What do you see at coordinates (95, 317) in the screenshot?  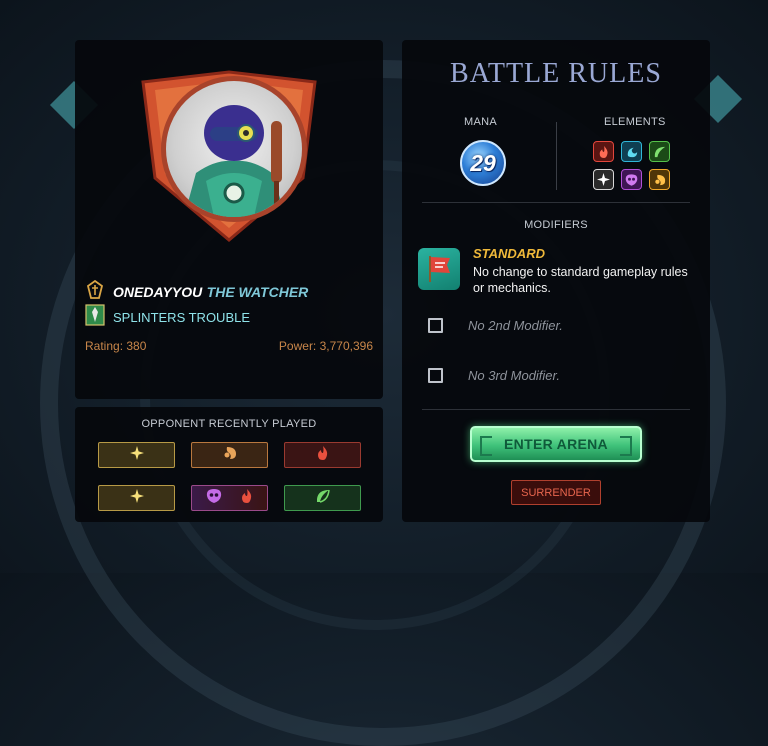 I see `guild-banner-icon` at bounding box center [95, 317].